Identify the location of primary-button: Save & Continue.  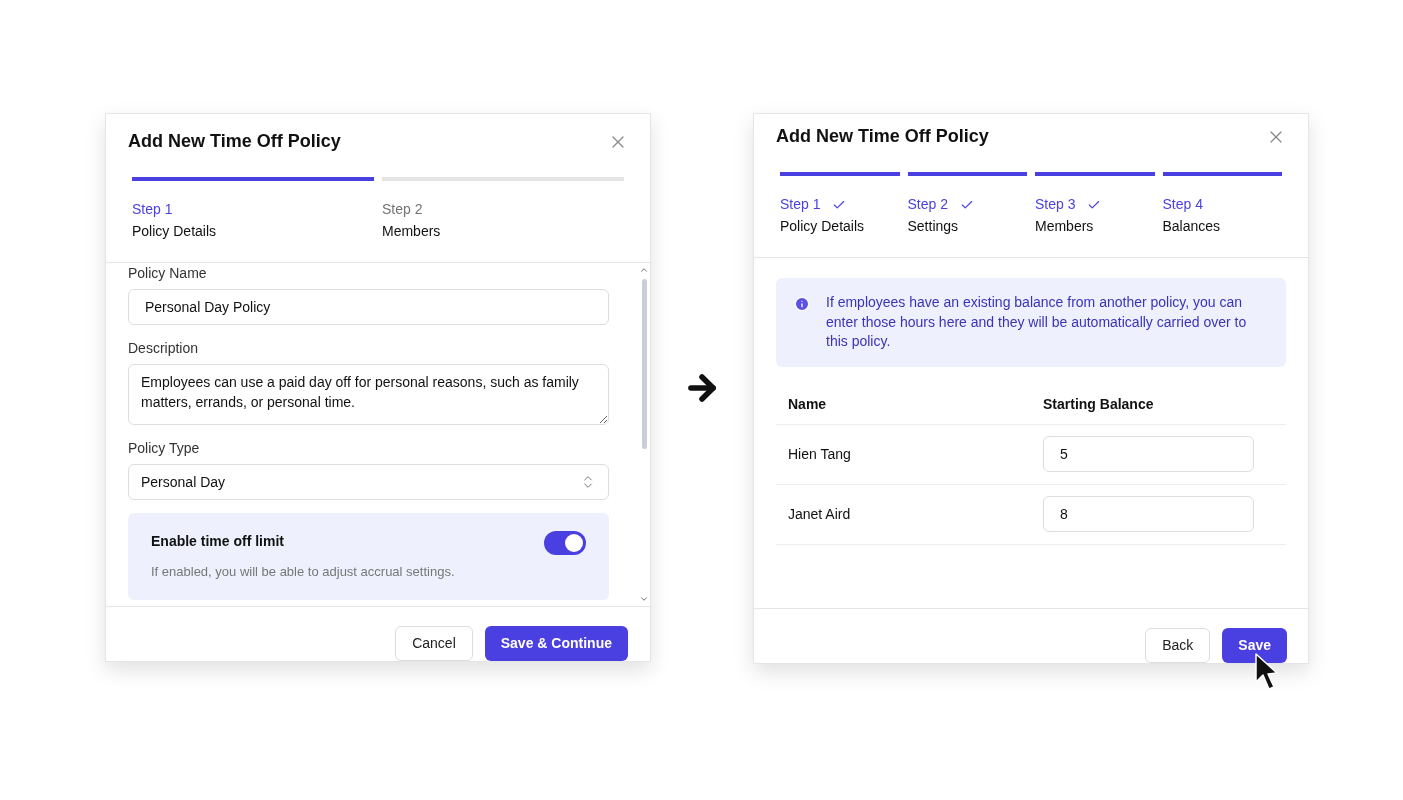
(556, 643).